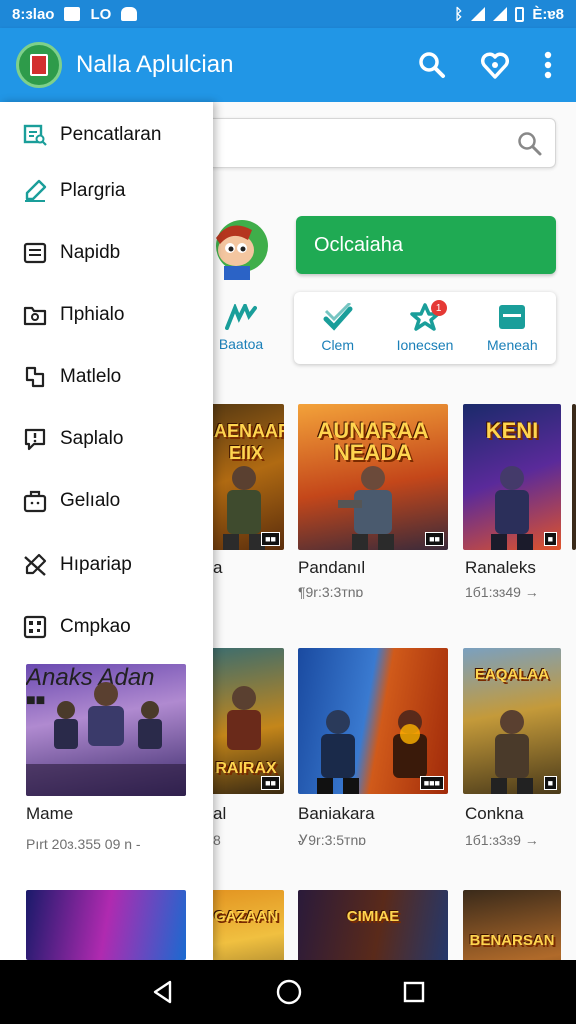  I want to click on tile-title: EAQALAA, so click(512, 674).